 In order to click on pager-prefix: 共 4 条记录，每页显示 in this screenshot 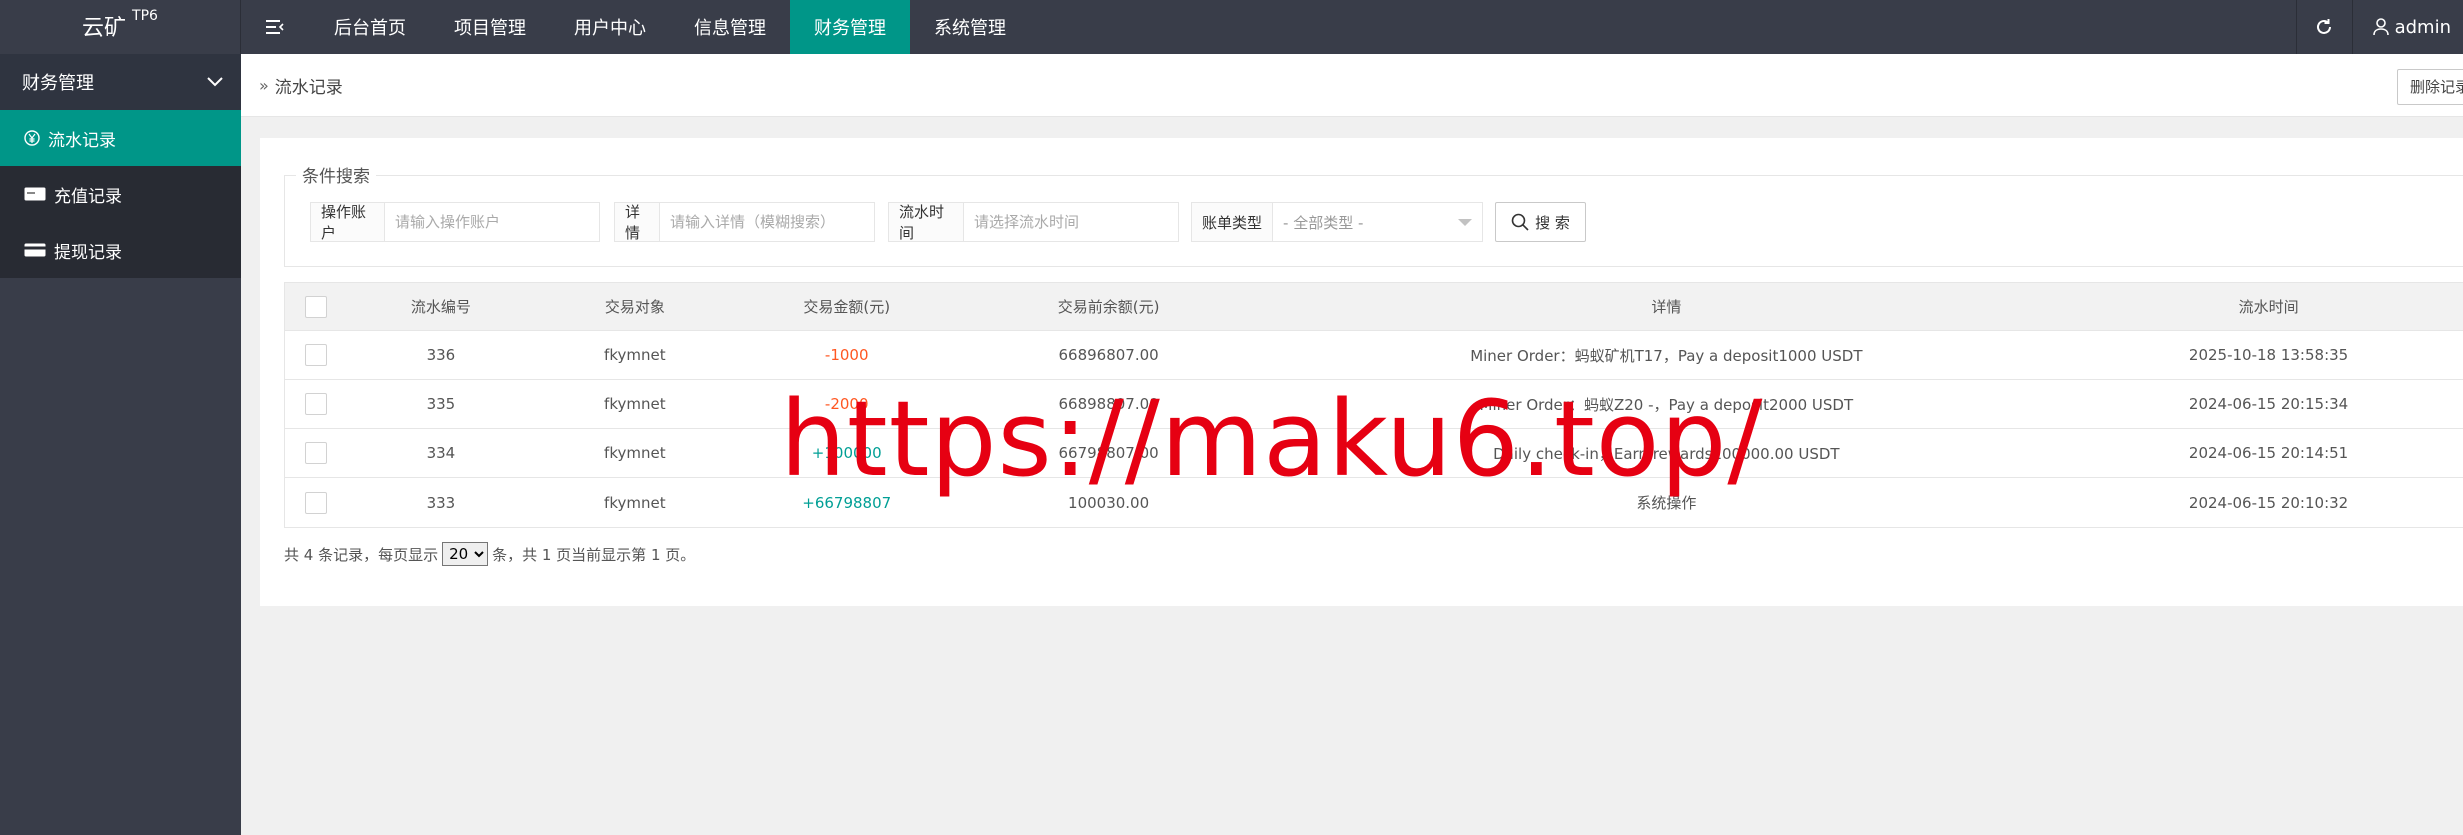, I will do `click(361, 554)`.